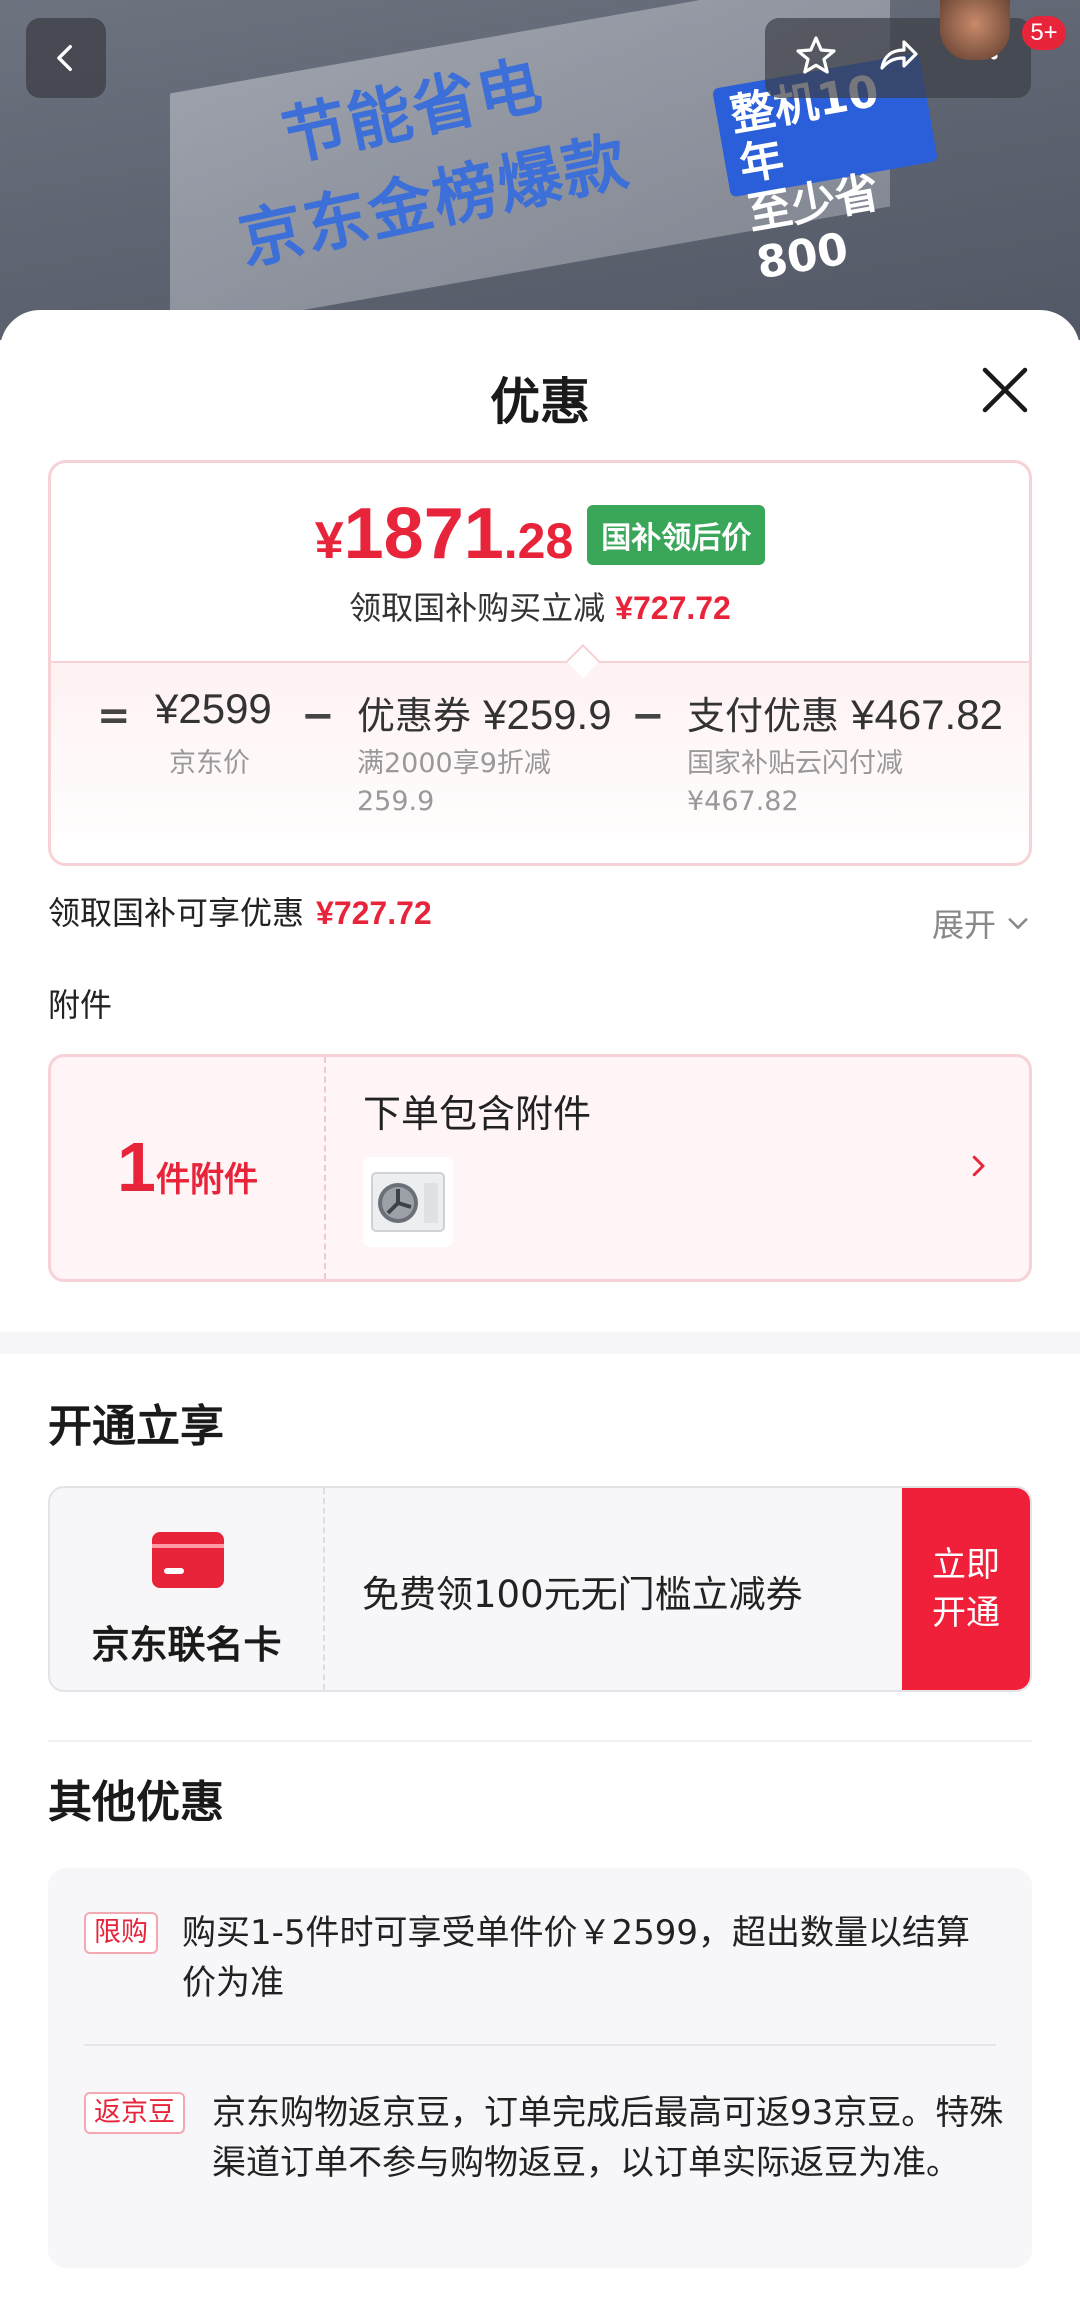  Describe the element at coordinates (966, 1589) in the screenshot. I see `open-now-button: 立即 开通` at that location.